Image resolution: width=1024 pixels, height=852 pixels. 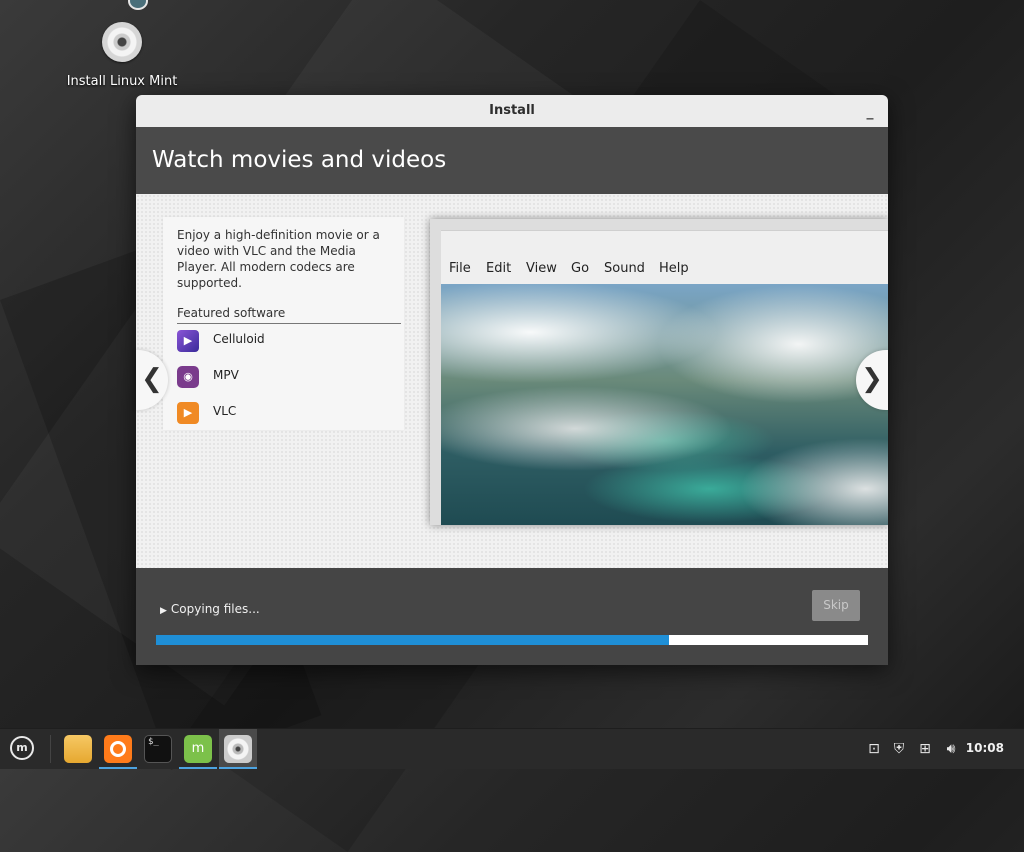 I want to click on featured-app-vlc: ▶ VLC, so click(x=290, y=414).